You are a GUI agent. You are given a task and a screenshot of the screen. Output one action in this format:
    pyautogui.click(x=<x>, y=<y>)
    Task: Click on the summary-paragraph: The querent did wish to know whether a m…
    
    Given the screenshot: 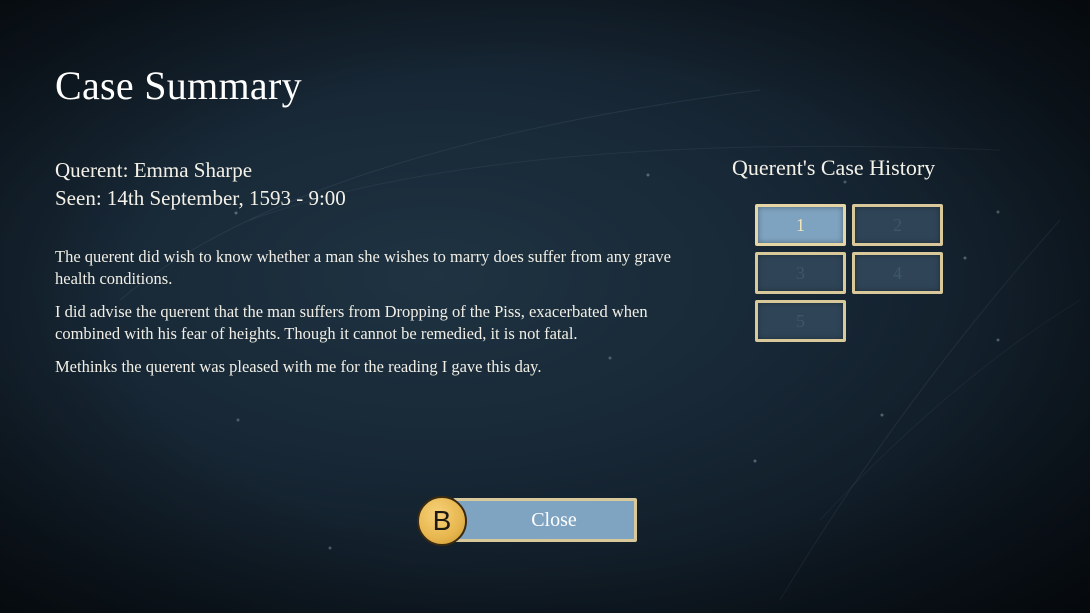 What is the action you would take?
    pyautogui.click(x=363, y=267)
    